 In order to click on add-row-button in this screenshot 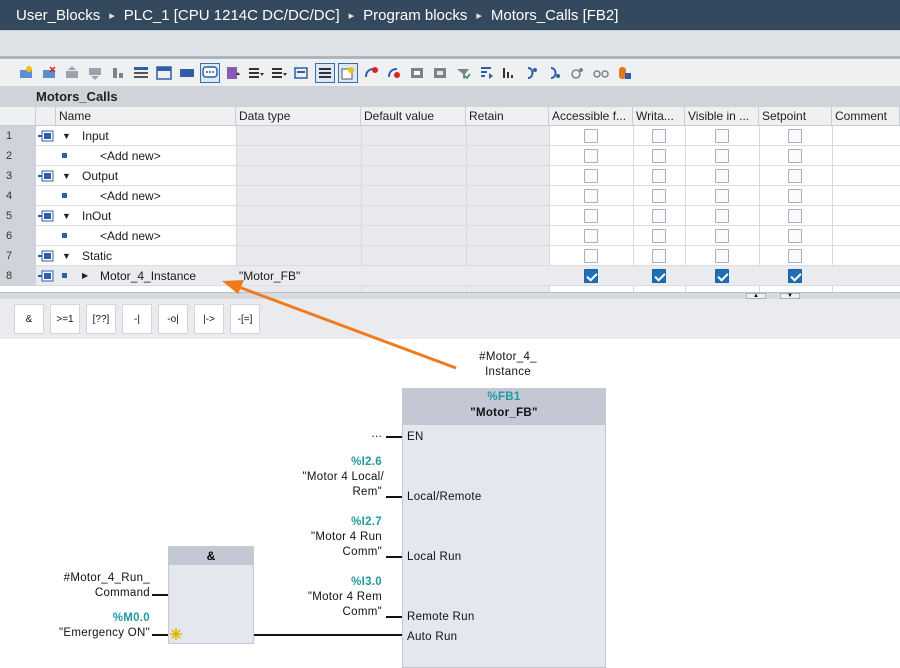, I will do `click(49, 73)`.